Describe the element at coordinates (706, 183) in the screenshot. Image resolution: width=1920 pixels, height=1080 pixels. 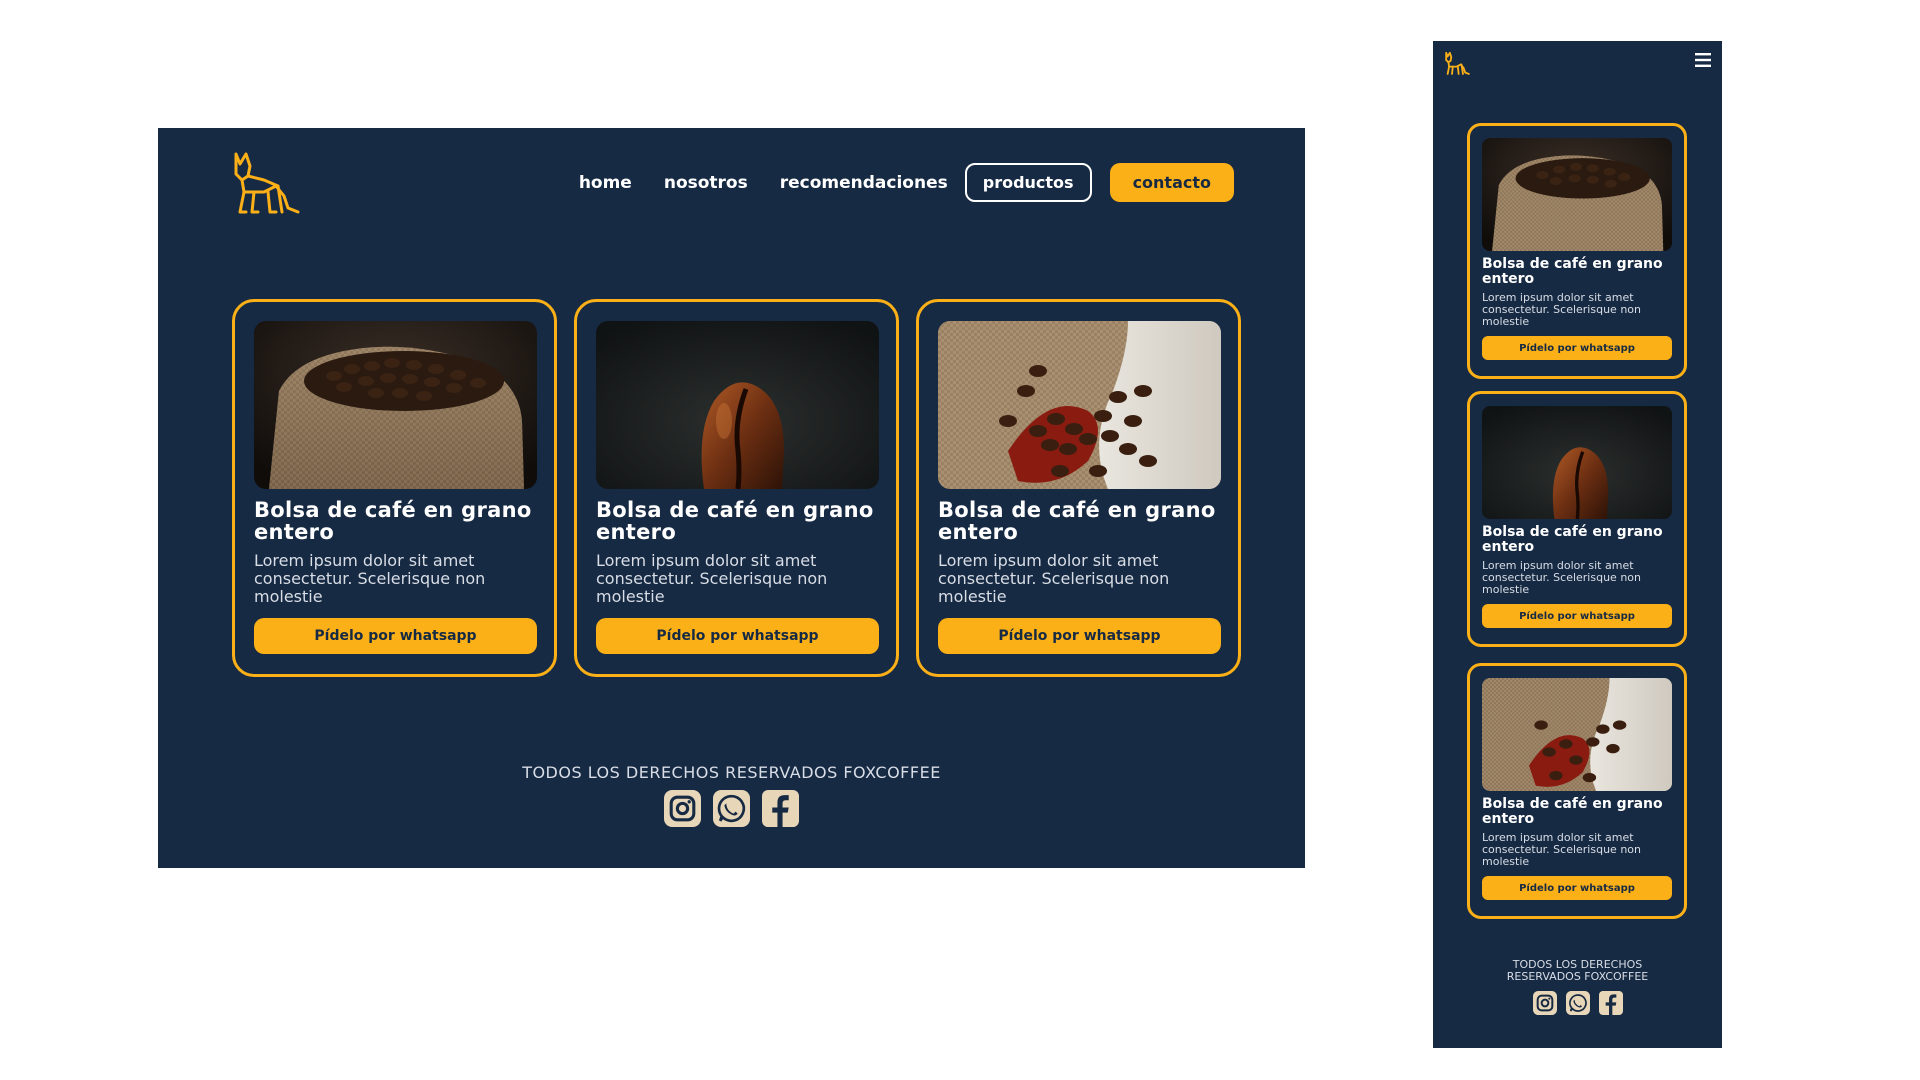
I see `nav-nosotros: nosotros` at that location.